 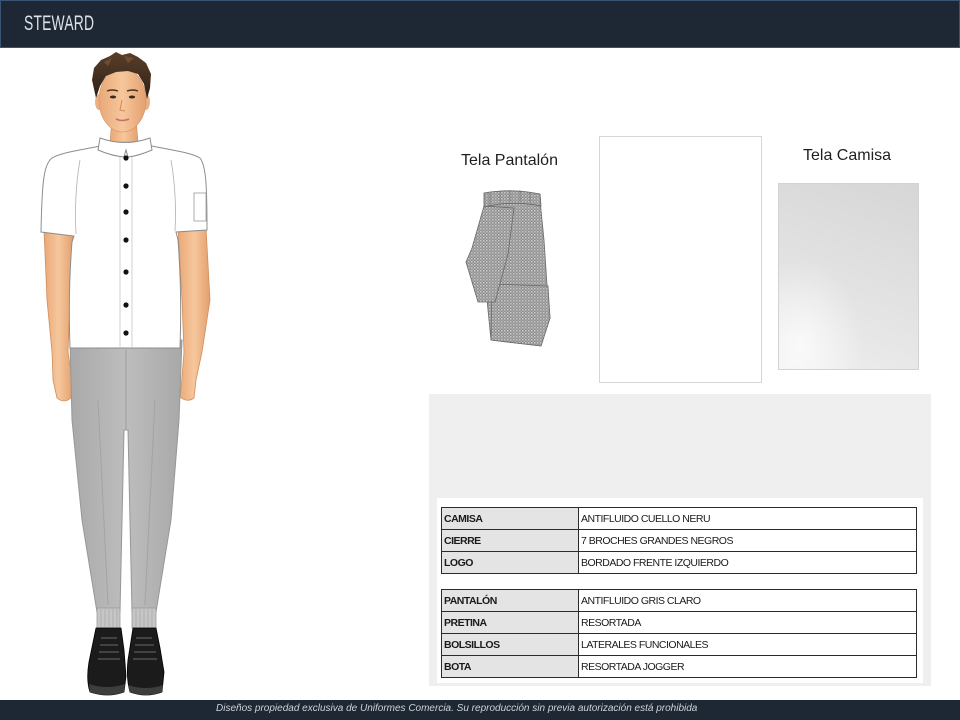 I want to click on header-bar: STEWARD, so click(x=480, y=24).